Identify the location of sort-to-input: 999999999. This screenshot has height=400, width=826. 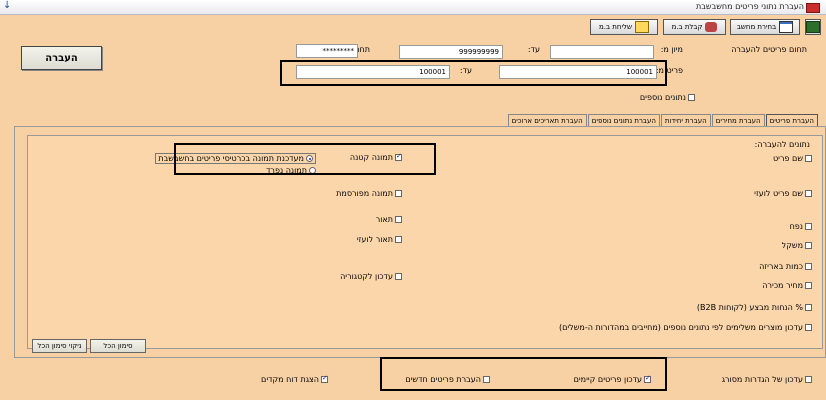
(451, 52).